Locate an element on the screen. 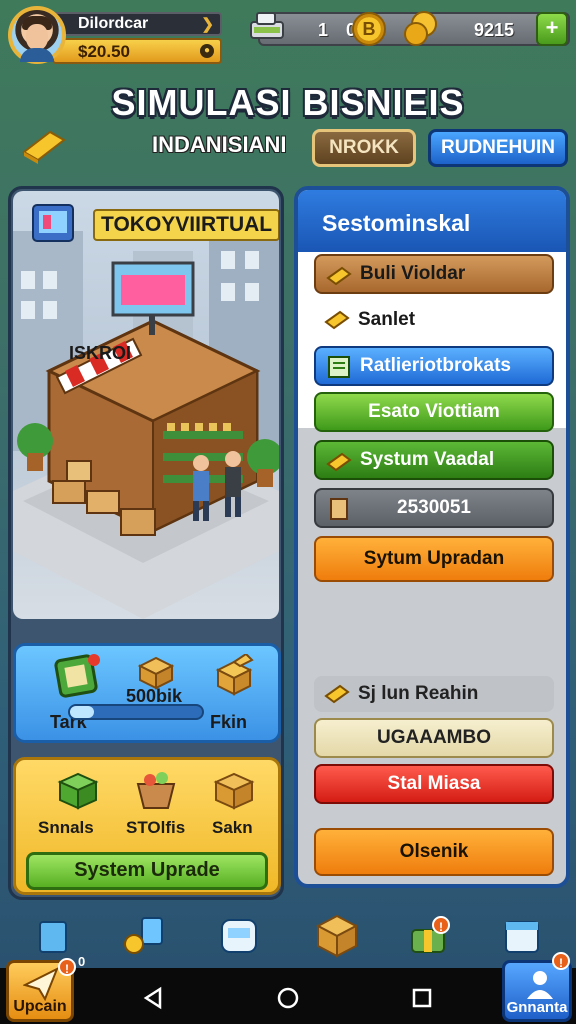  system-upgrade-button: System Uprade is located at coordinates (147, 871).